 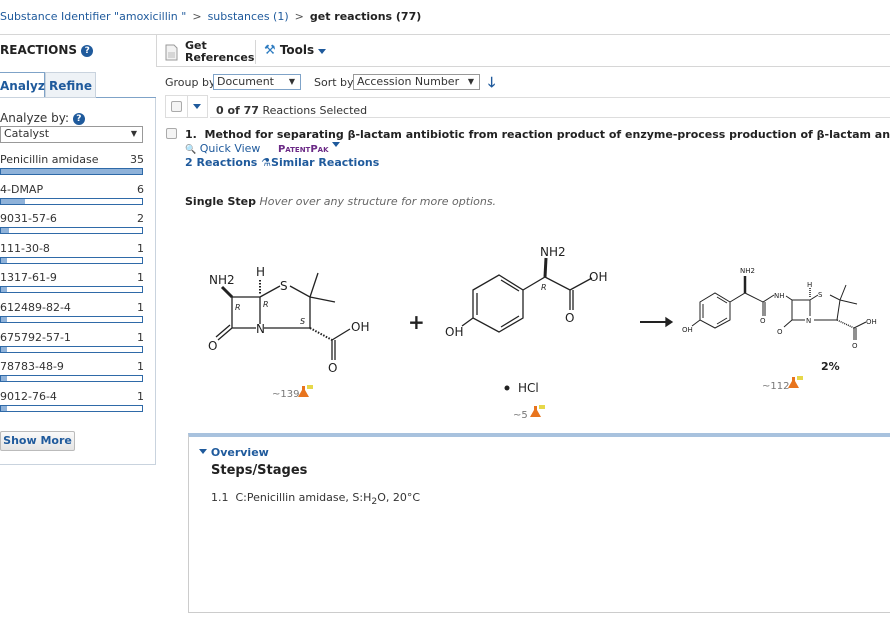 What do you see at coordinates (78, 314) in the screenshot?
I see `analysis-item: 612489-82-4 1` at bounding box center [78, 314].